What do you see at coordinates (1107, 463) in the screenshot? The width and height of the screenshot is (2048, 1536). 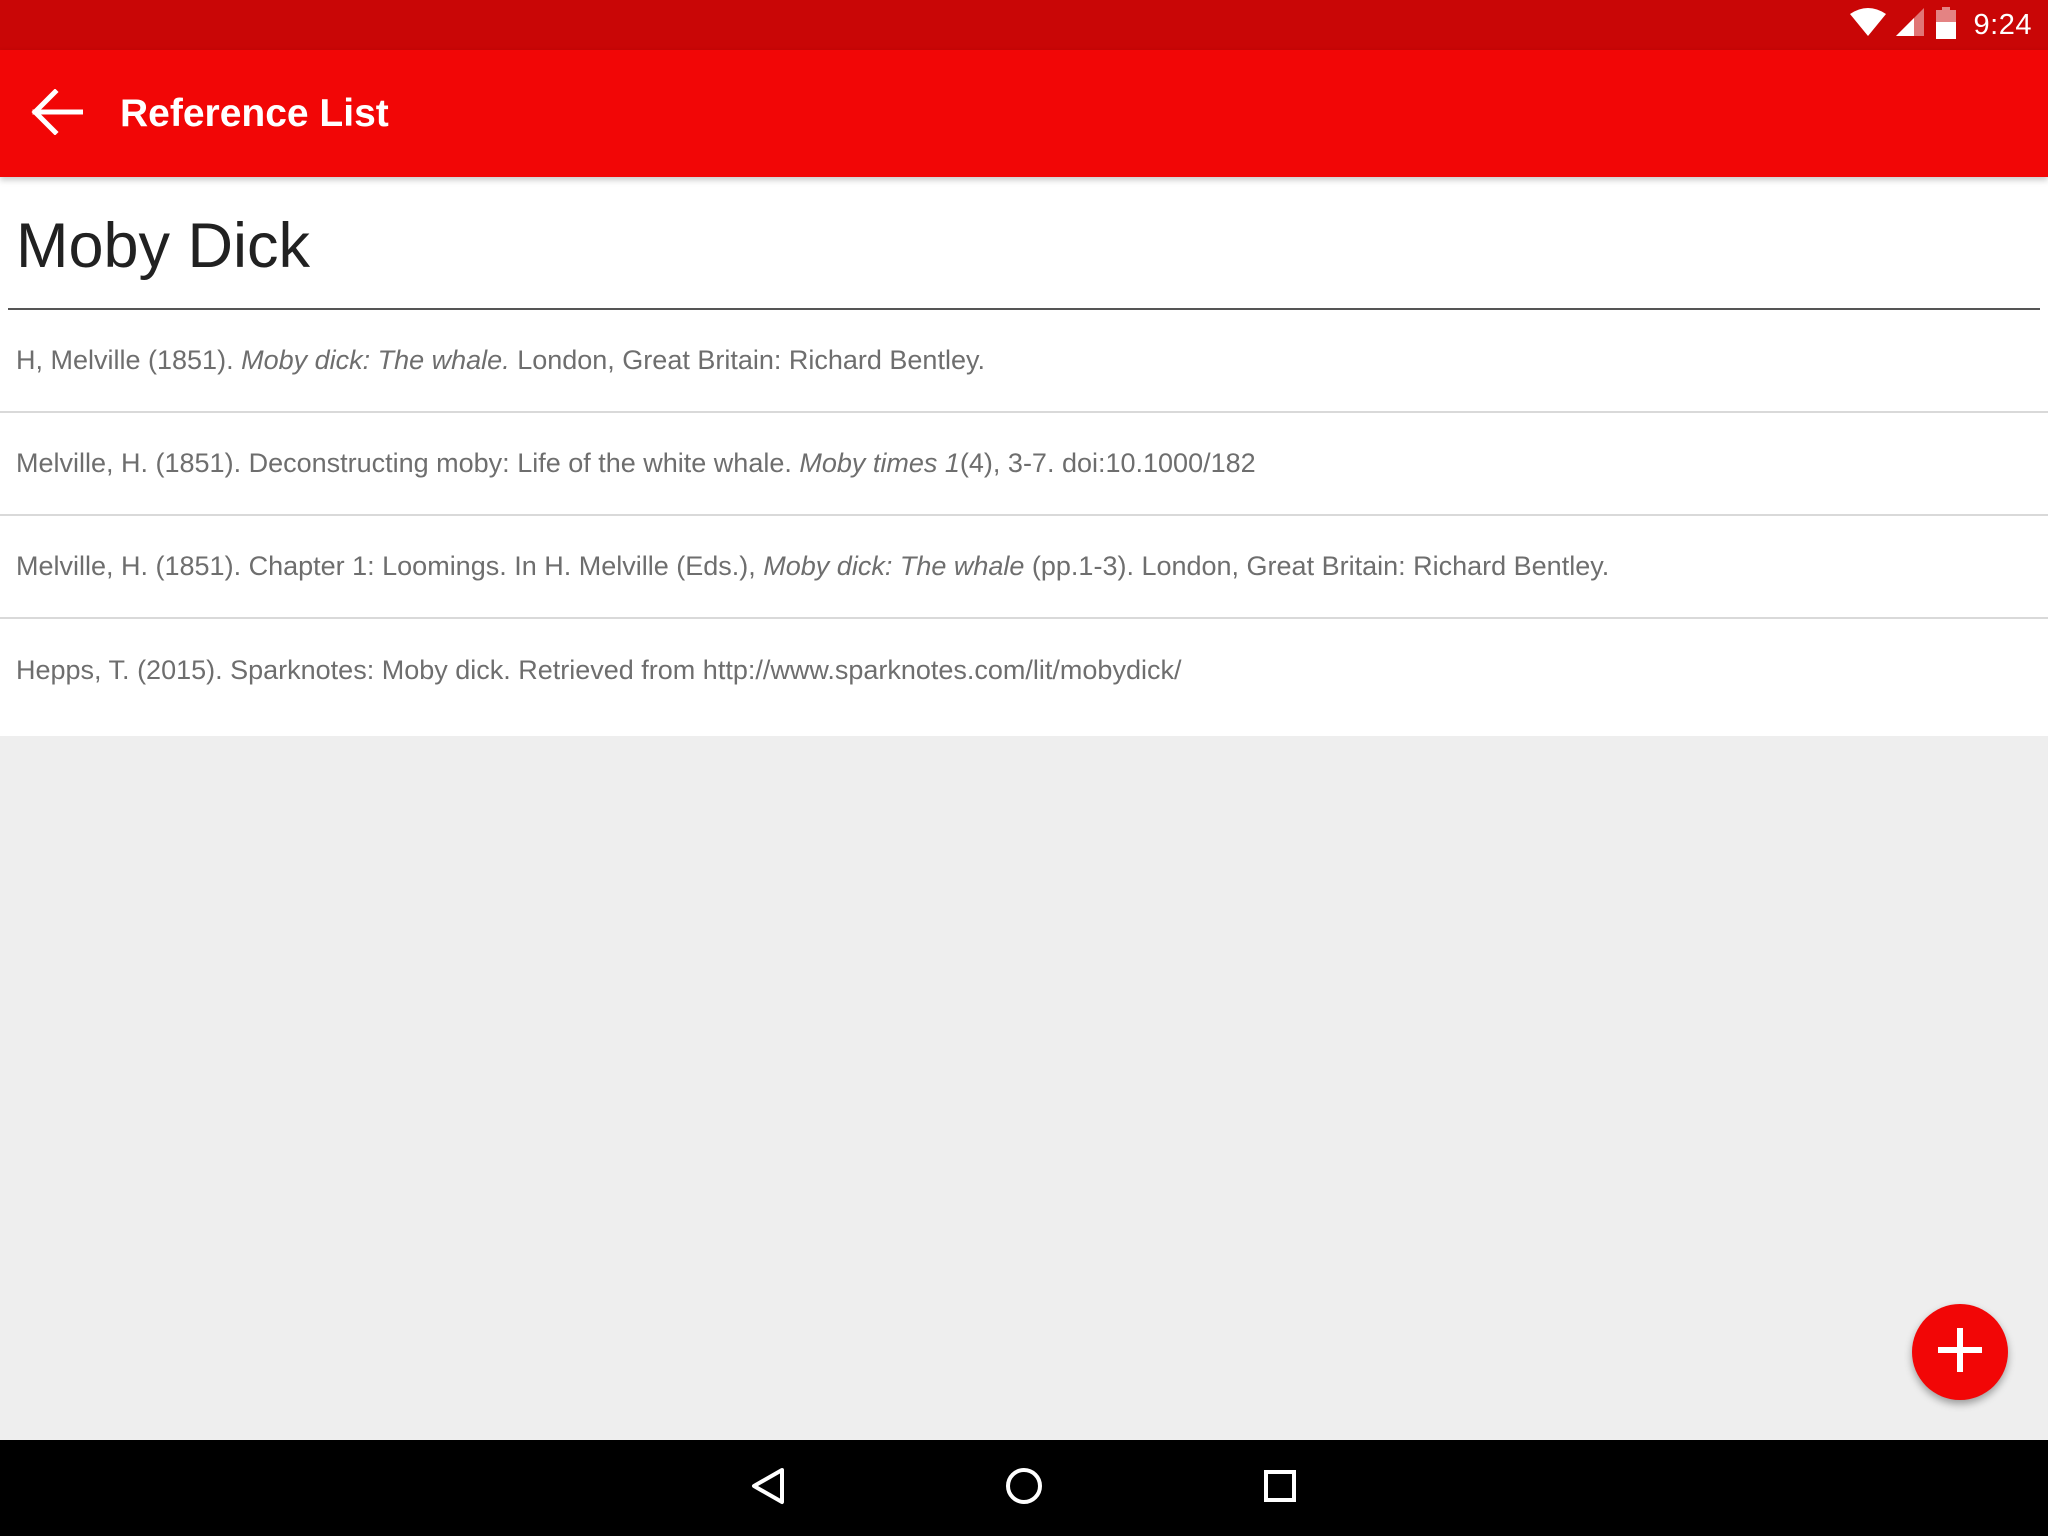 I see `reference-text-segment: (4), 3-7. doi:10.1000/182` at bounding box center [1107, 463].